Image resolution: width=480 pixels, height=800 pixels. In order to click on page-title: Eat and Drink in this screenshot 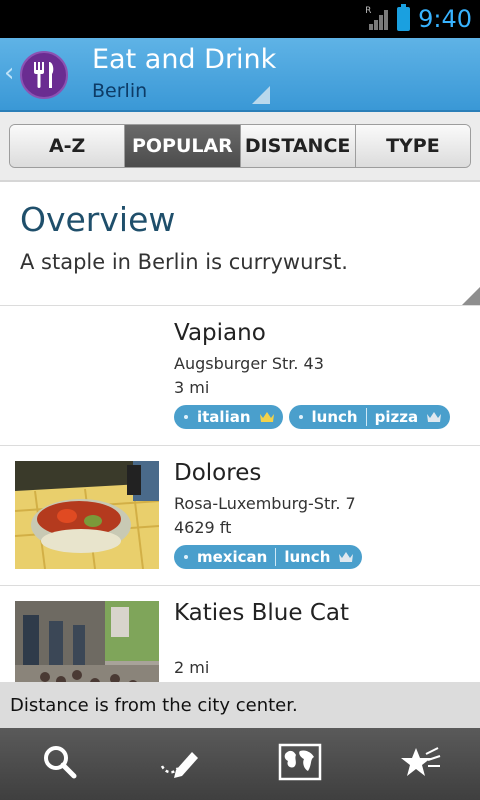, I will do `click(184, 59)`.